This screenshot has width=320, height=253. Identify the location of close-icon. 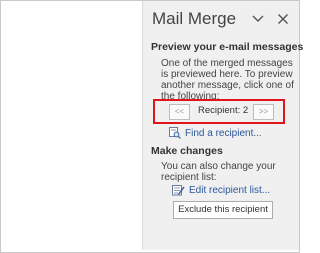
(283, 19).